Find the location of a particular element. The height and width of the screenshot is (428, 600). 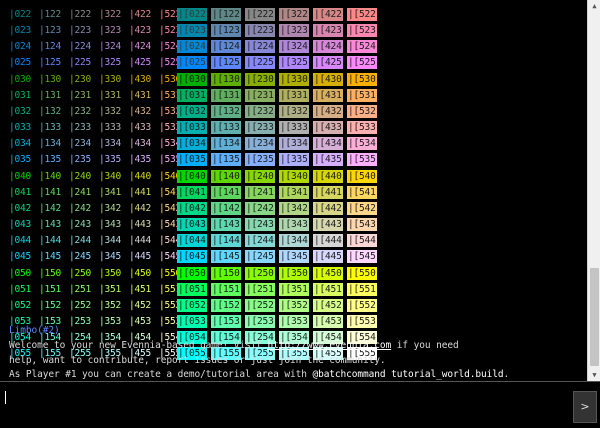

bg-color-sample: |[340 is located at coordinates (294, 176).